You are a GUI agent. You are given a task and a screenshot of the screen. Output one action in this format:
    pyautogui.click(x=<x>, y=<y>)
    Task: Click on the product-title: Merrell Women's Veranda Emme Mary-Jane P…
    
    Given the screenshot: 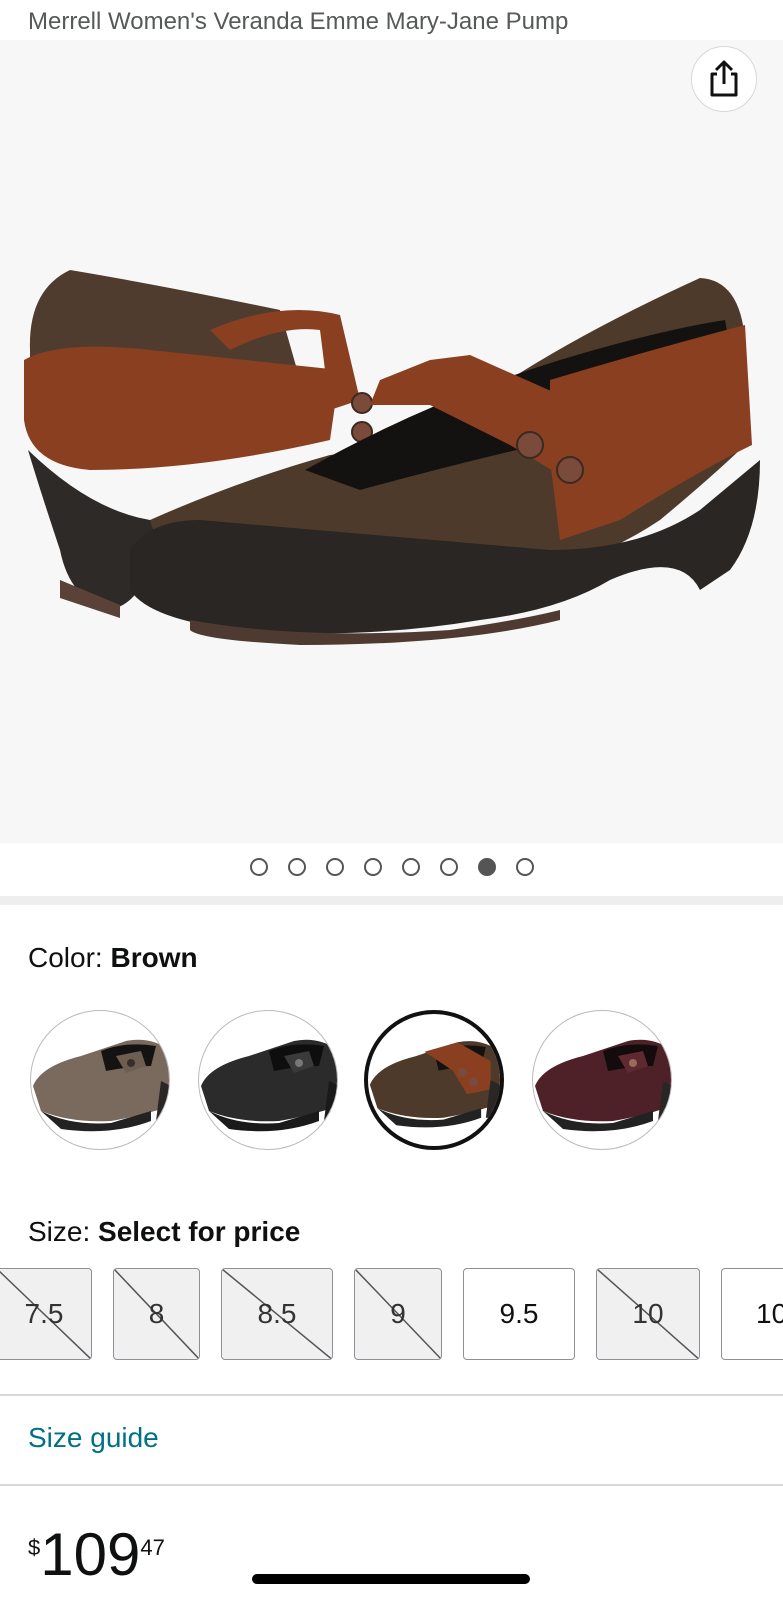 What is the action you would take?
    pyautogui.click(x=298, y=21)
    